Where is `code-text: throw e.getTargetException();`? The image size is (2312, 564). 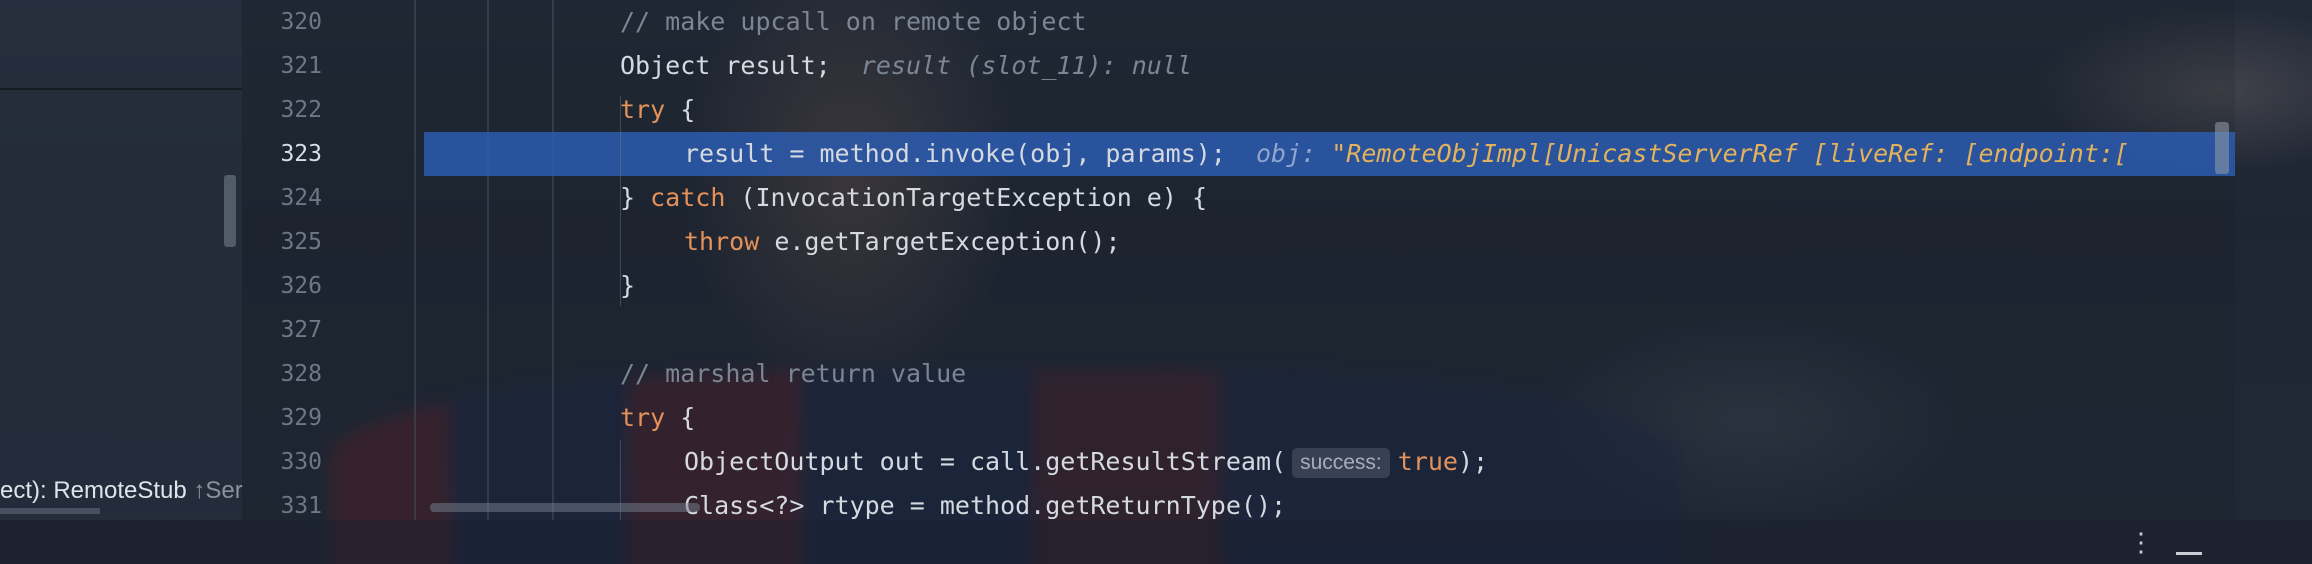
code-text: throw e.getTargetException(); is located at coordinates (902, 242).